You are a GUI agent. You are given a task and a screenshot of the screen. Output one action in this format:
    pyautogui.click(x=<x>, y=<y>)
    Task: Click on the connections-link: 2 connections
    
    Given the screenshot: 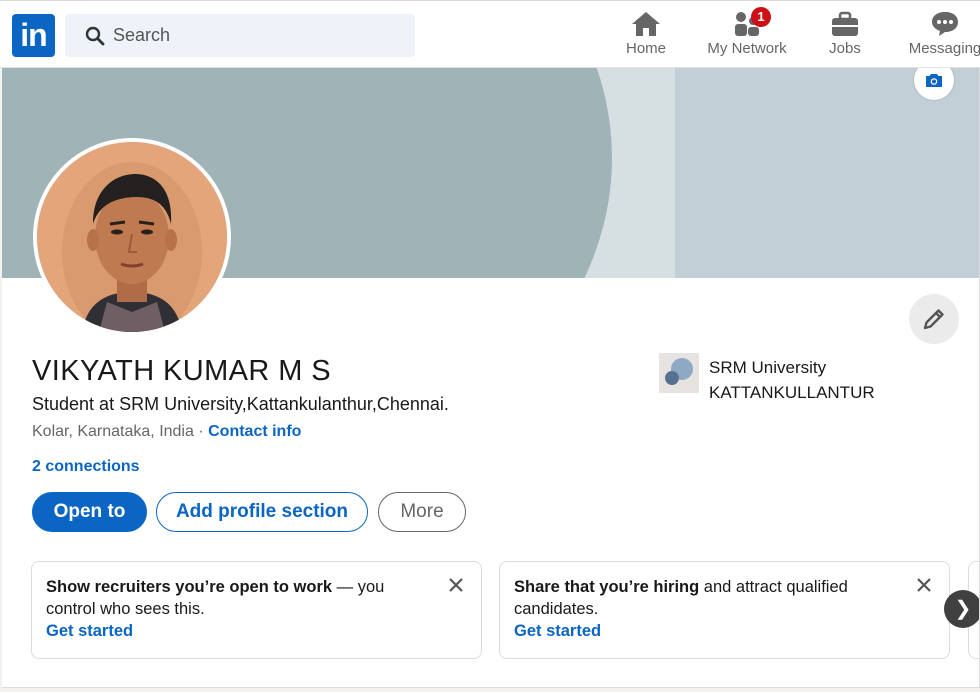 What is the action you would take?
    pyautogui.click(x=86, y=467)
    